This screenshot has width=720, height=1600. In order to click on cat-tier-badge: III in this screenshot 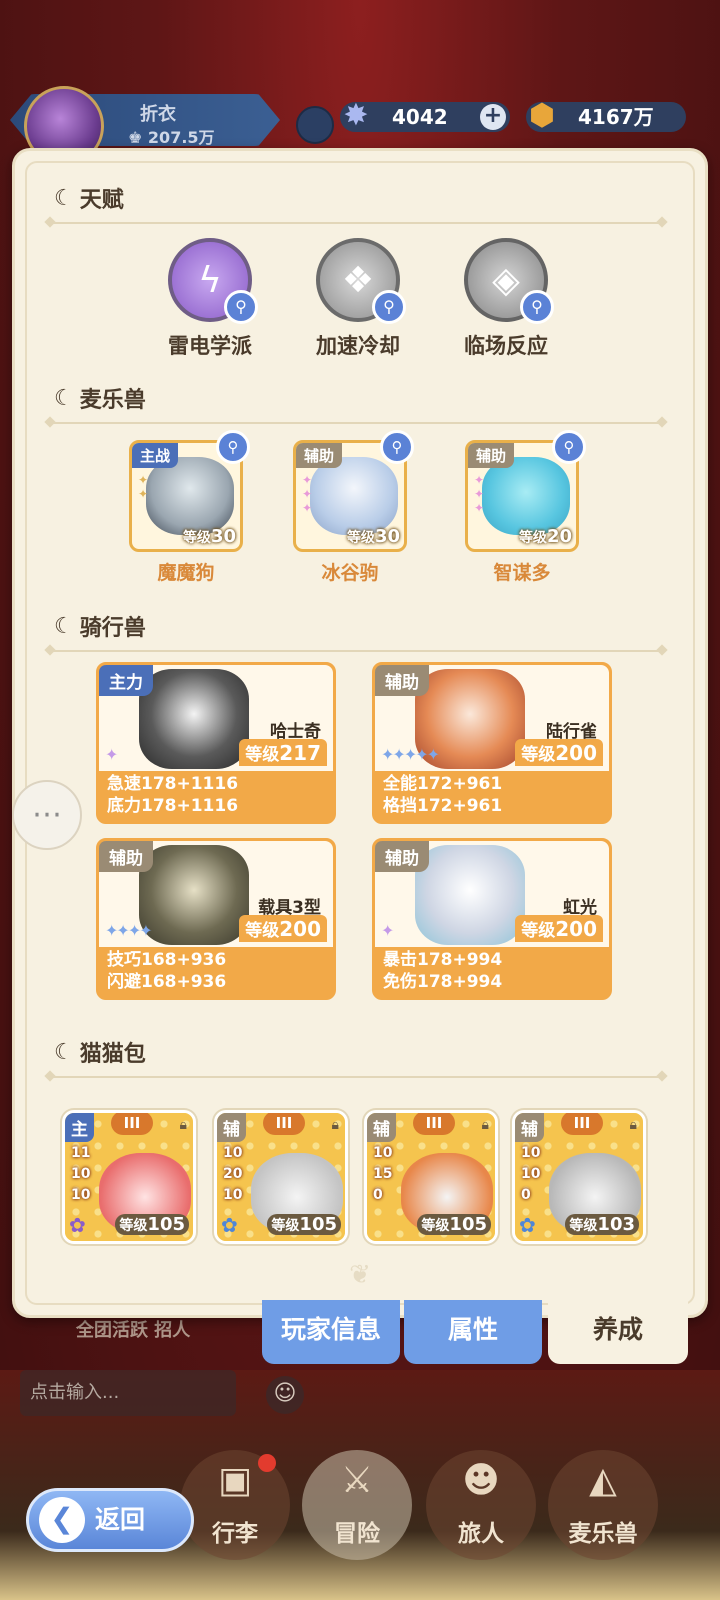, I will do `click(582, 1124)`.